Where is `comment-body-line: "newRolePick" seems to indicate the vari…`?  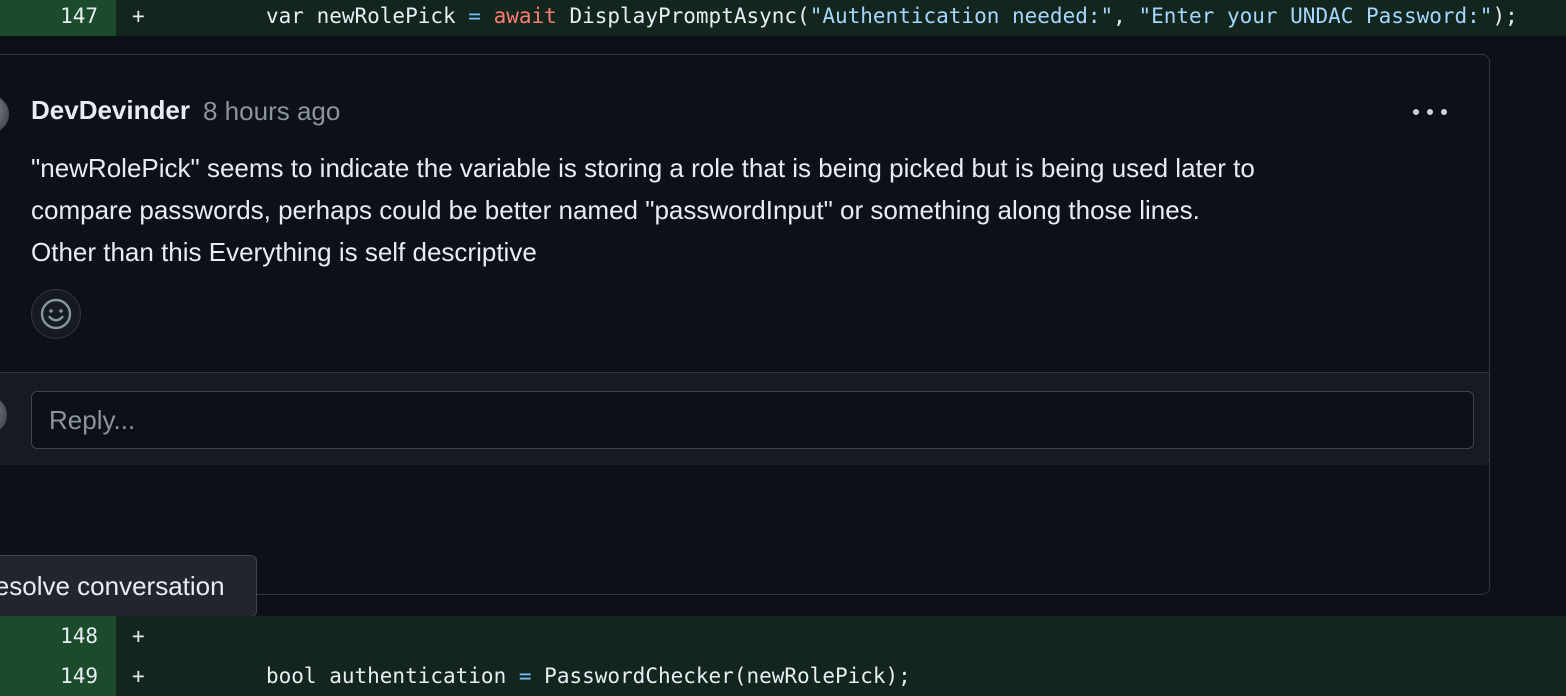 comment-body-line: "newRolePick" seems to indicate the vari… is located at coordinates (643, 168).